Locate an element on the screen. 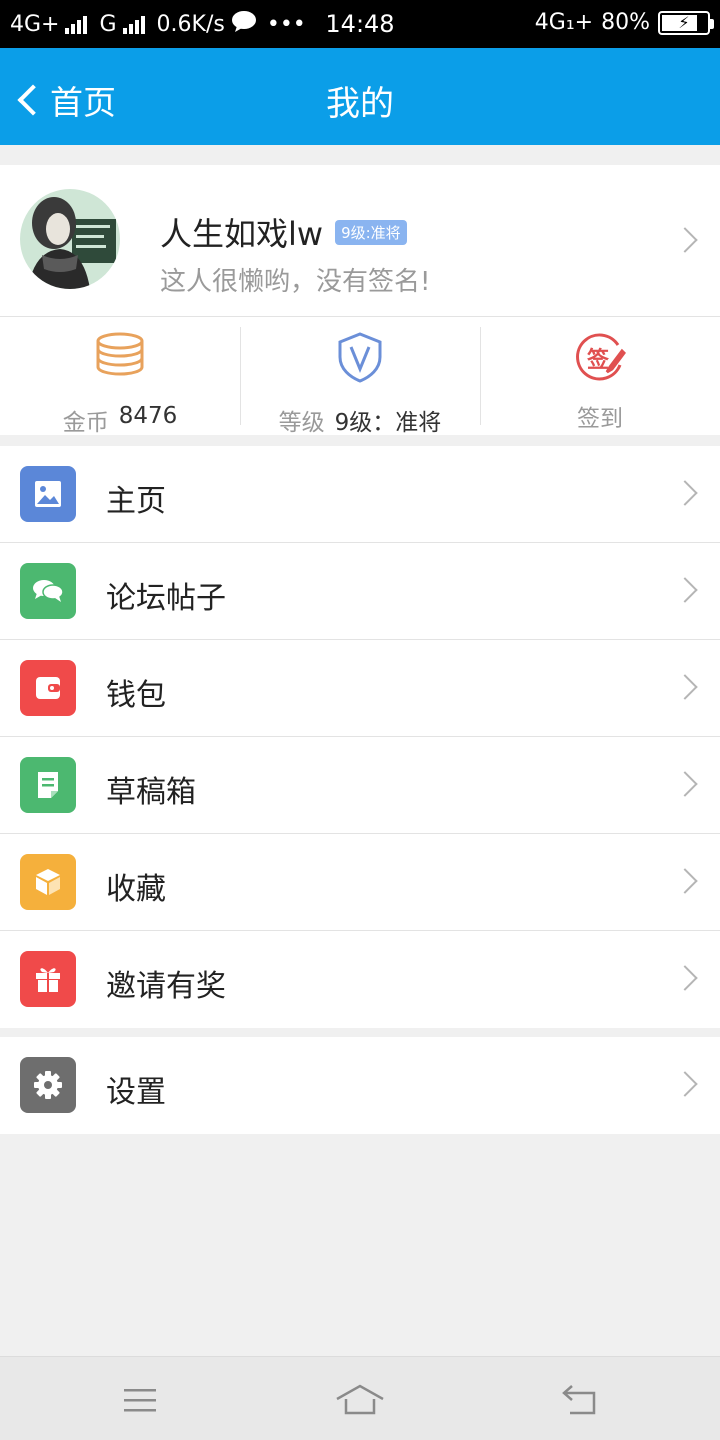  settings-group: 设置 is located at coordinates (360, 1085).